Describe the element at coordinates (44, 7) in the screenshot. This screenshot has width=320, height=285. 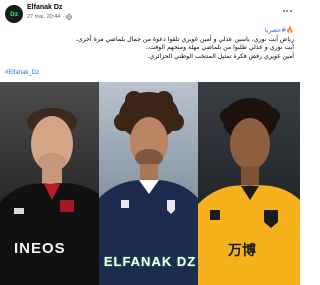
I see `page-name-link: Elfanak Dz` at that location.